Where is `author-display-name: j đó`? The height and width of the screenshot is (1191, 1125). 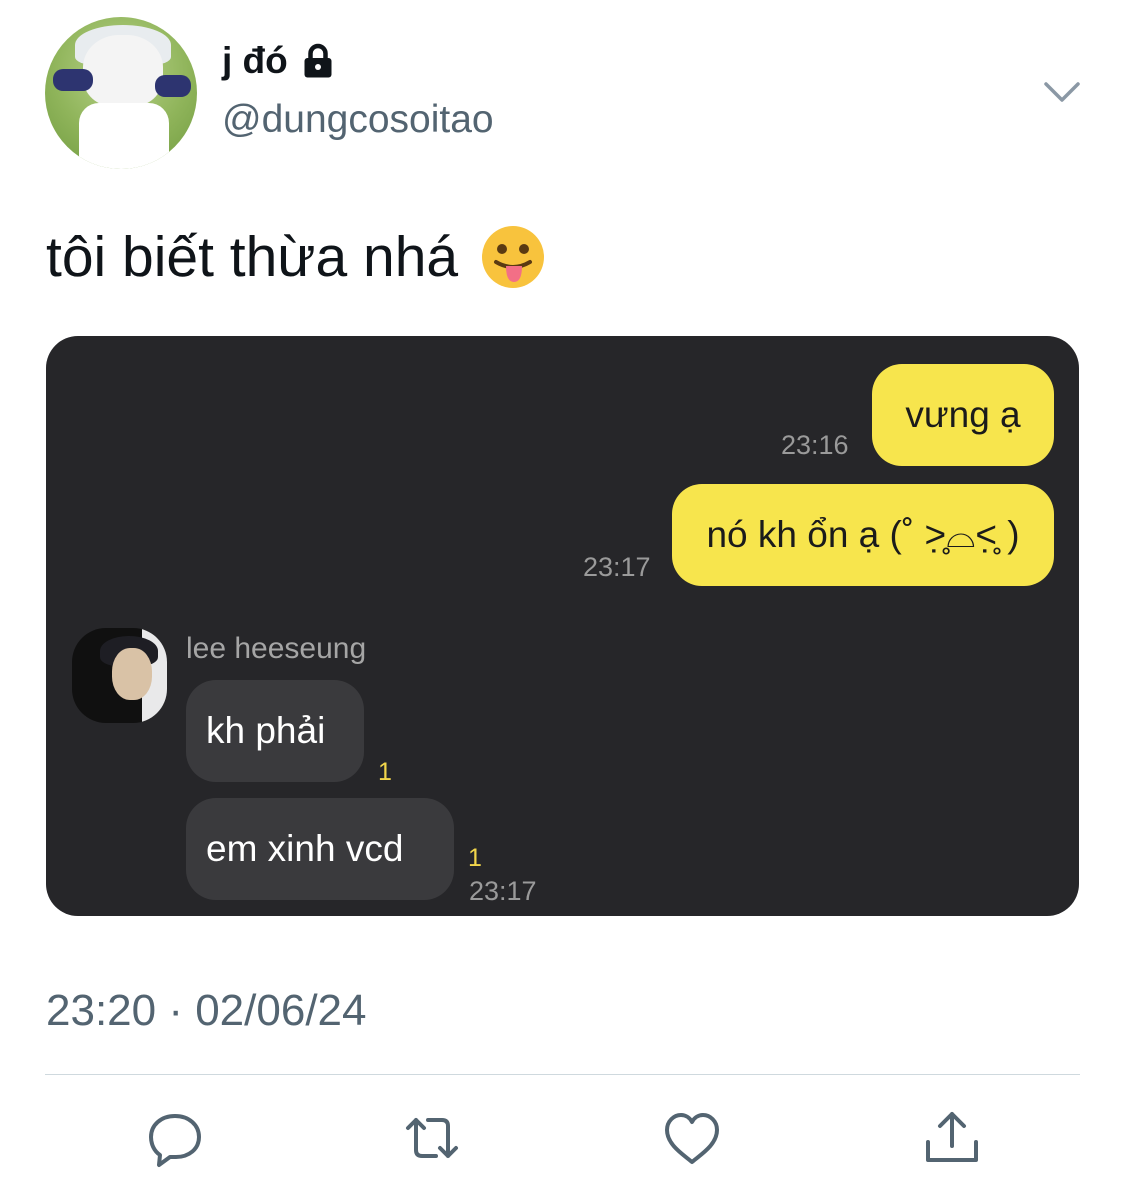
author-display-name: j đó is located at coordinates (255, 60).